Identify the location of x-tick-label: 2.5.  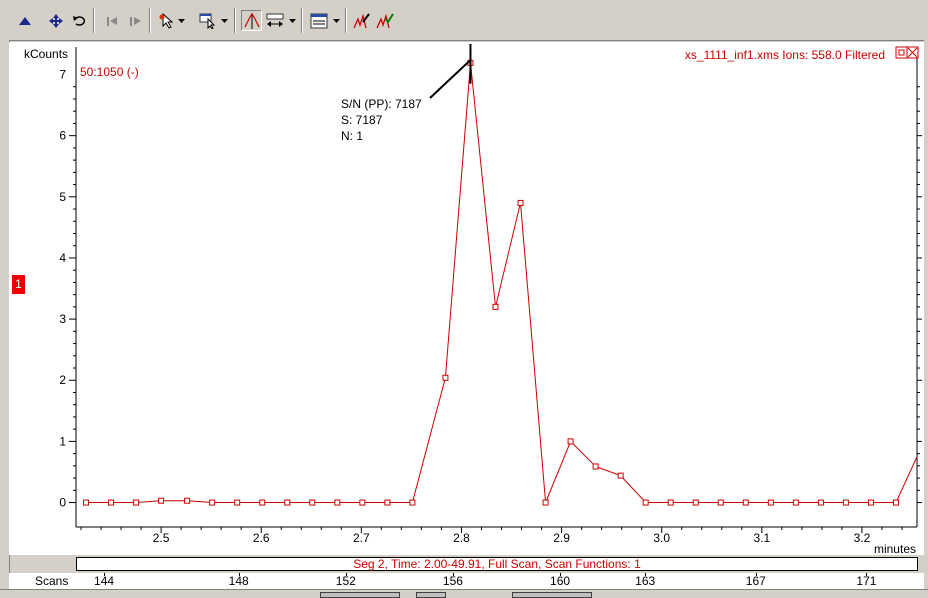
(161, 538).